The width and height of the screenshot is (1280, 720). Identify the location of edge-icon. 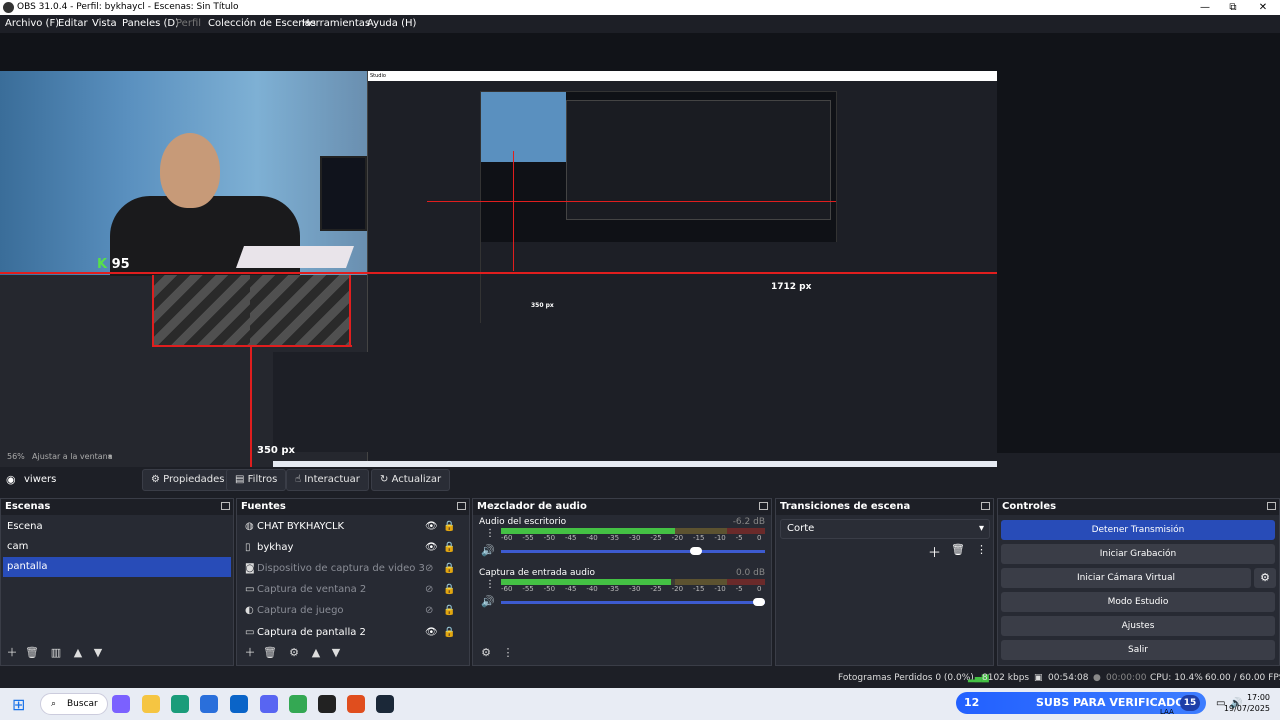
(180, 704).